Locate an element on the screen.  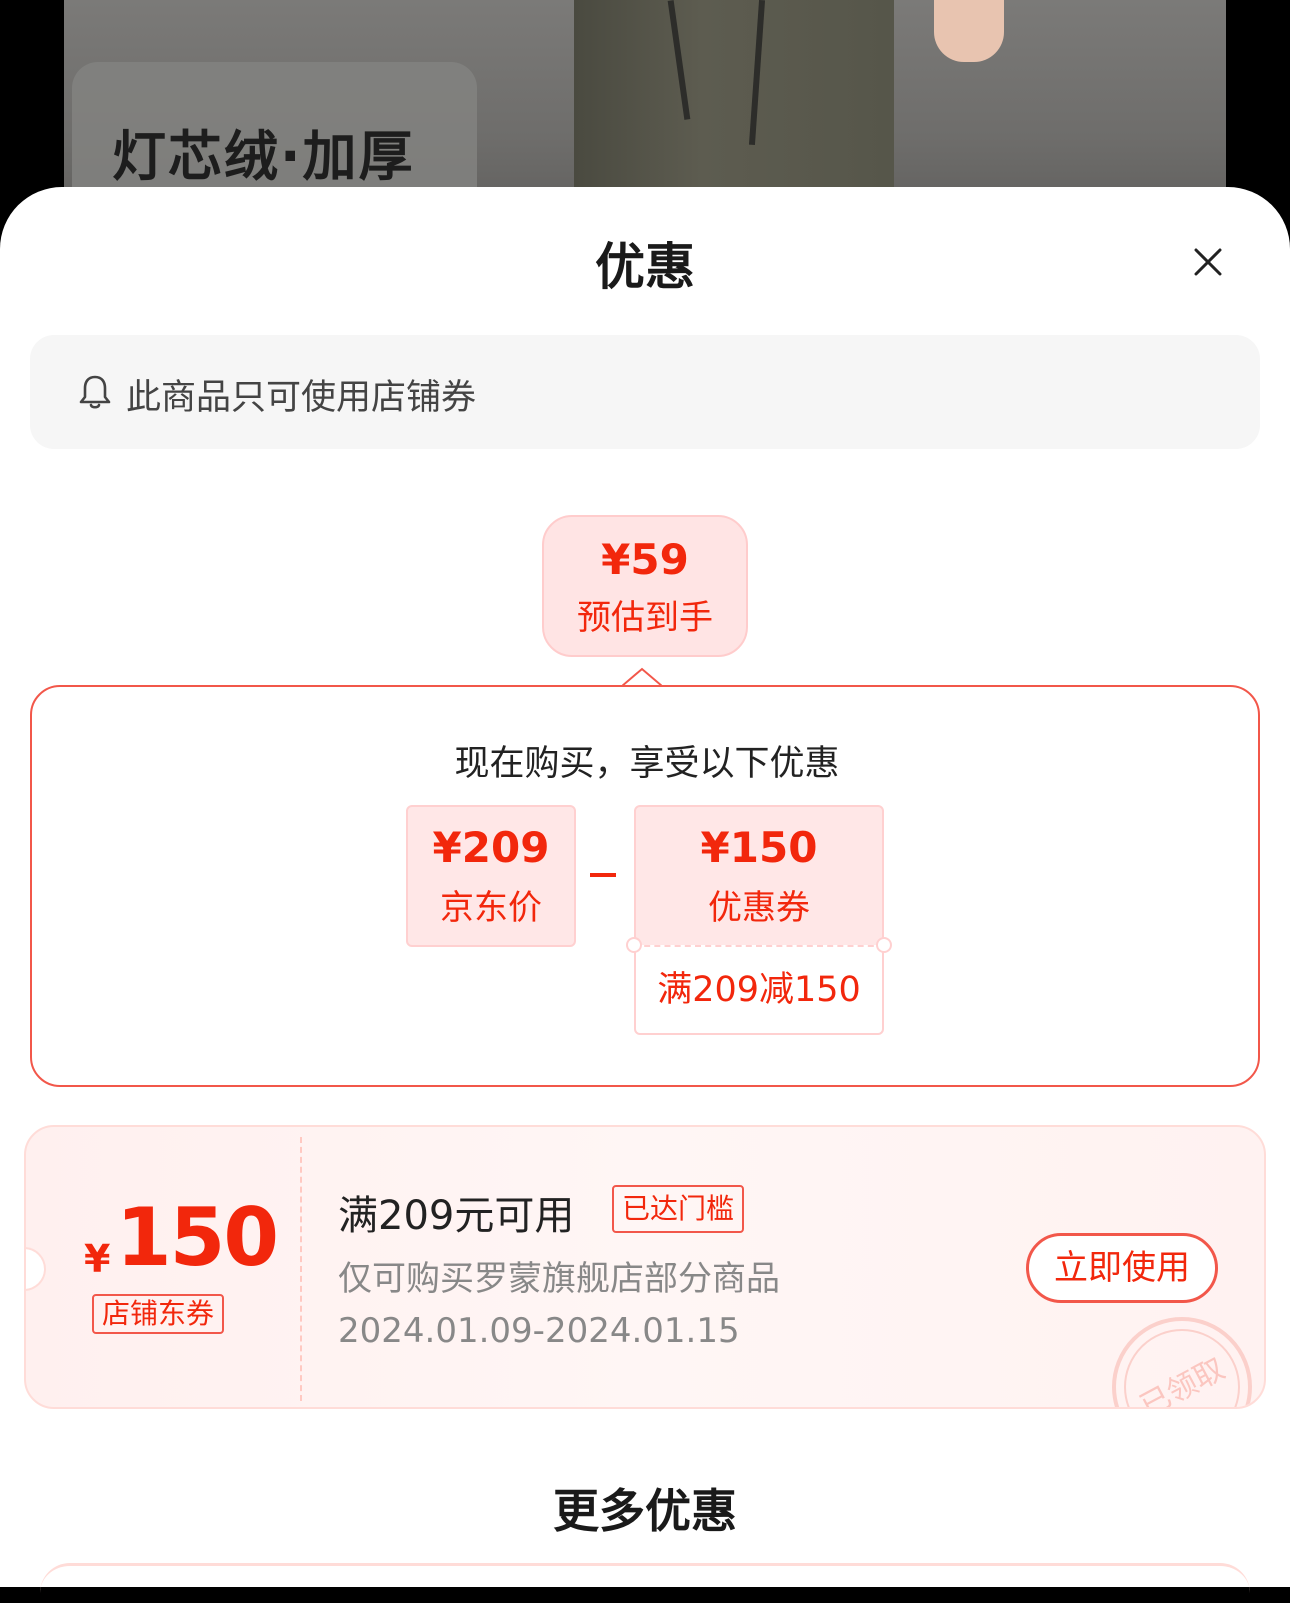
estimated-price: ¥59 is located at coordinates (645, 559).